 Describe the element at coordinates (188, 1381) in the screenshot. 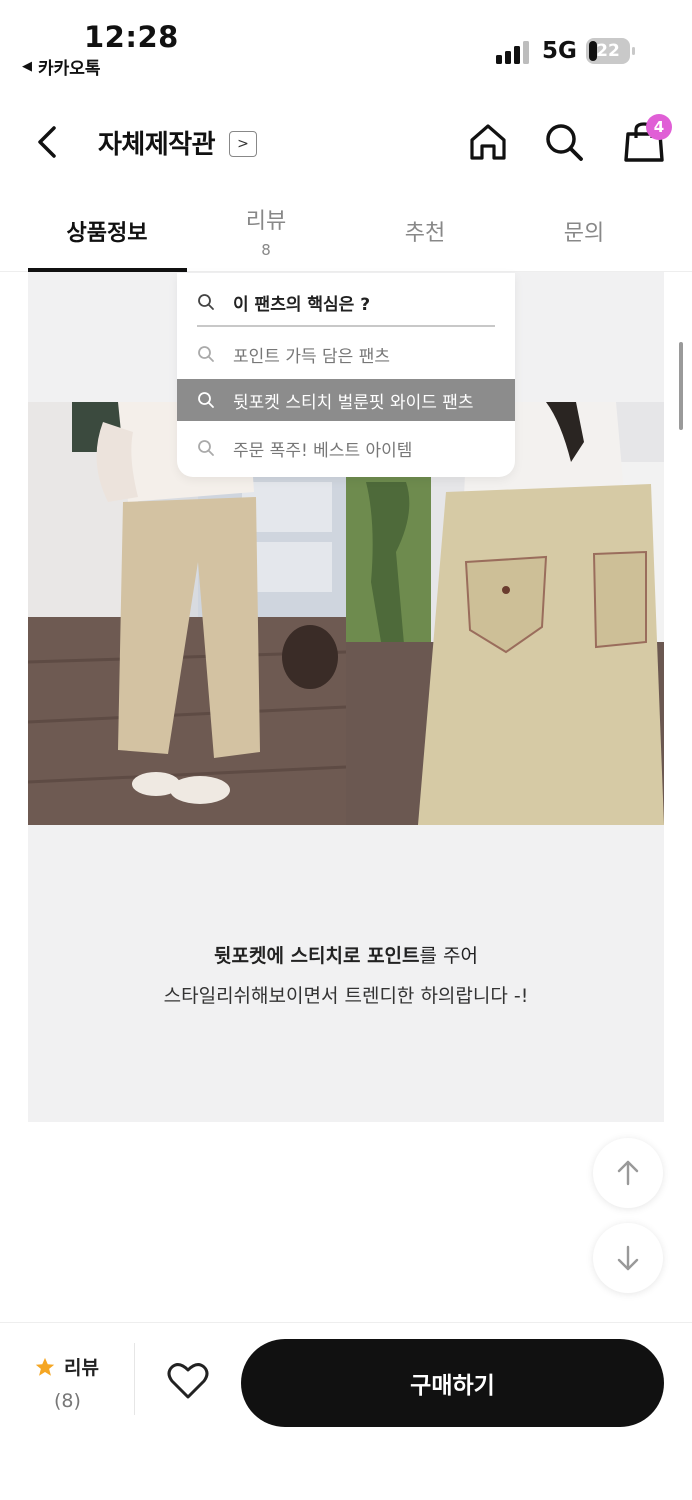

I see `heart-icon` at that location.